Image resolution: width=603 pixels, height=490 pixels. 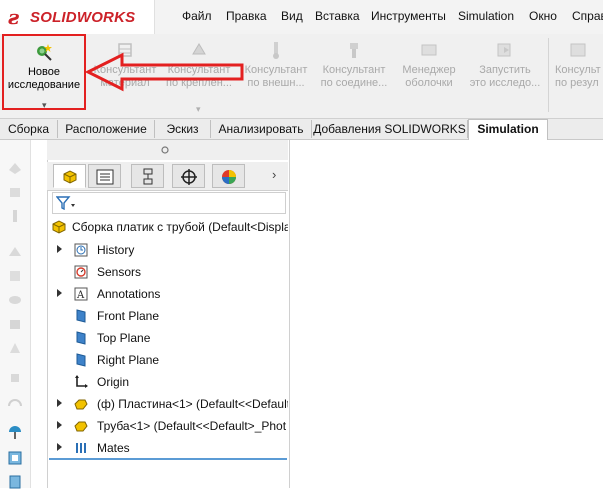 I want to click on umbrella-tool-icon, so click(x=15, y=432).